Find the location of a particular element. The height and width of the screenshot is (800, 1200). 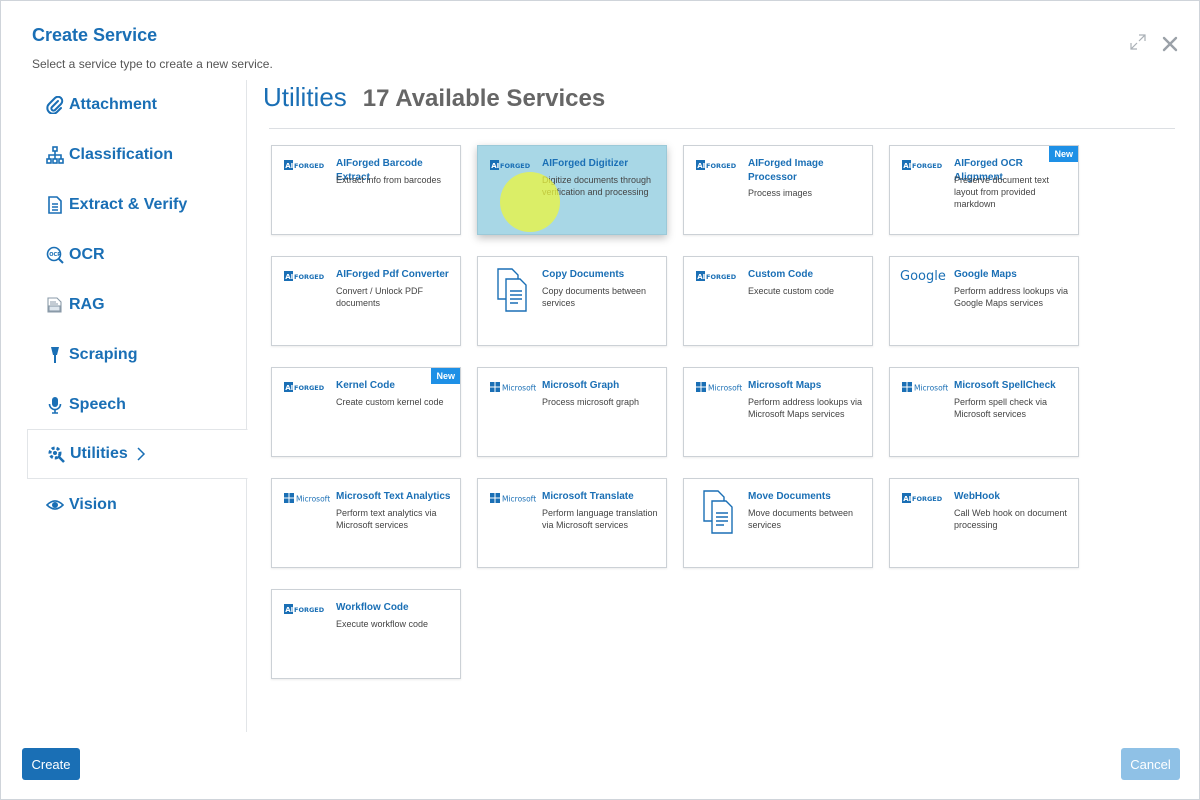

sidebar-item-label: Extract & Verify is located at coordinates (128, 204).